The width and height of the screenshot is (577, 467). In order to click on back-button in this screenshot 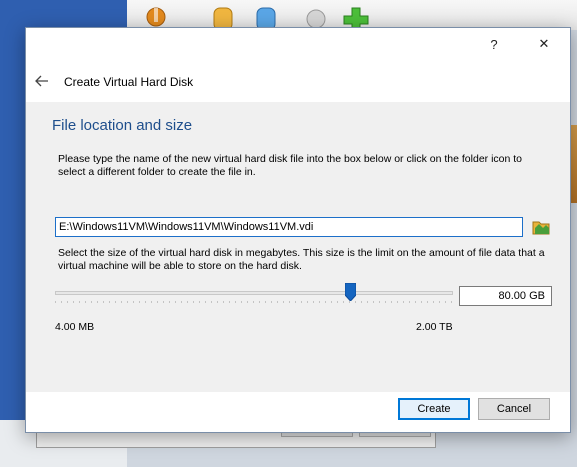, I will do `click(42, 81)`.